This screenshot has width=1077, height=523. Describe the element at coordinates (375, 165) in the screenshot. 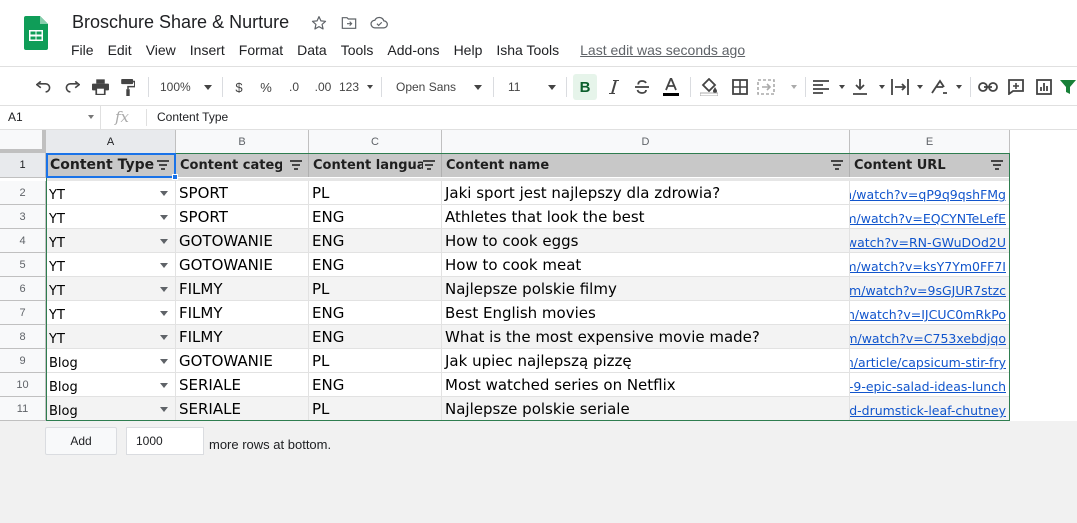

I see `header-cell-content-language: Content language` at that location.